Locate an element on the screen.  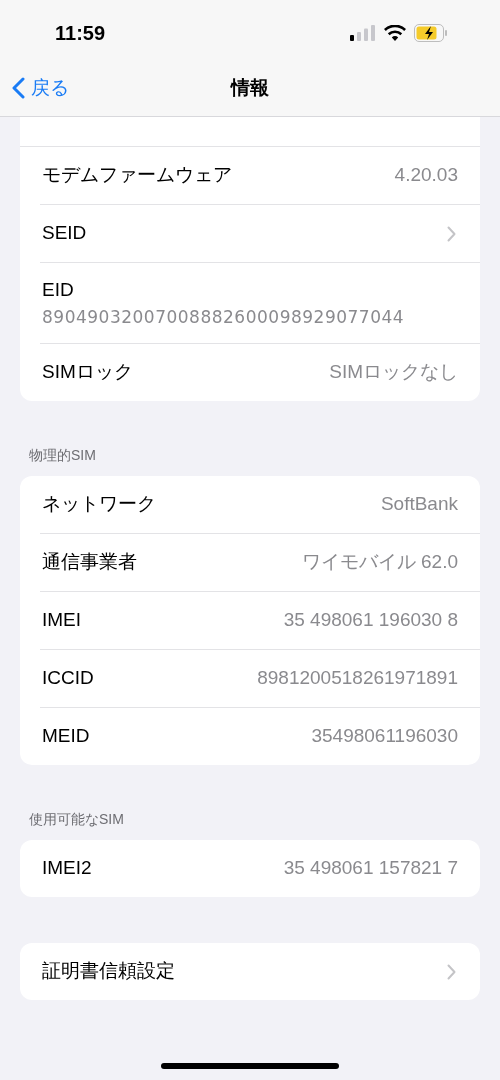
row-value: 4.20.03 is located at coordinates (426, 175).